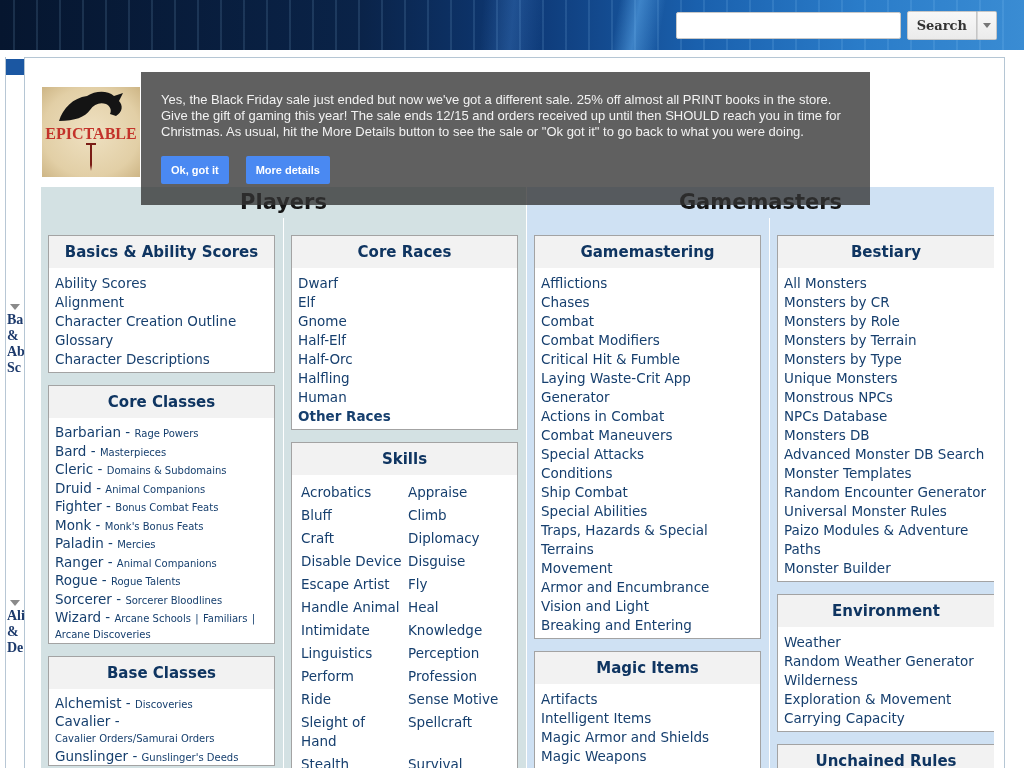 This screenshot has width=1024, height=768. What do you see at coordinates (316, 699) in the screenshot?
I see `skill-link: Ride` at bounding box center [316, 699].